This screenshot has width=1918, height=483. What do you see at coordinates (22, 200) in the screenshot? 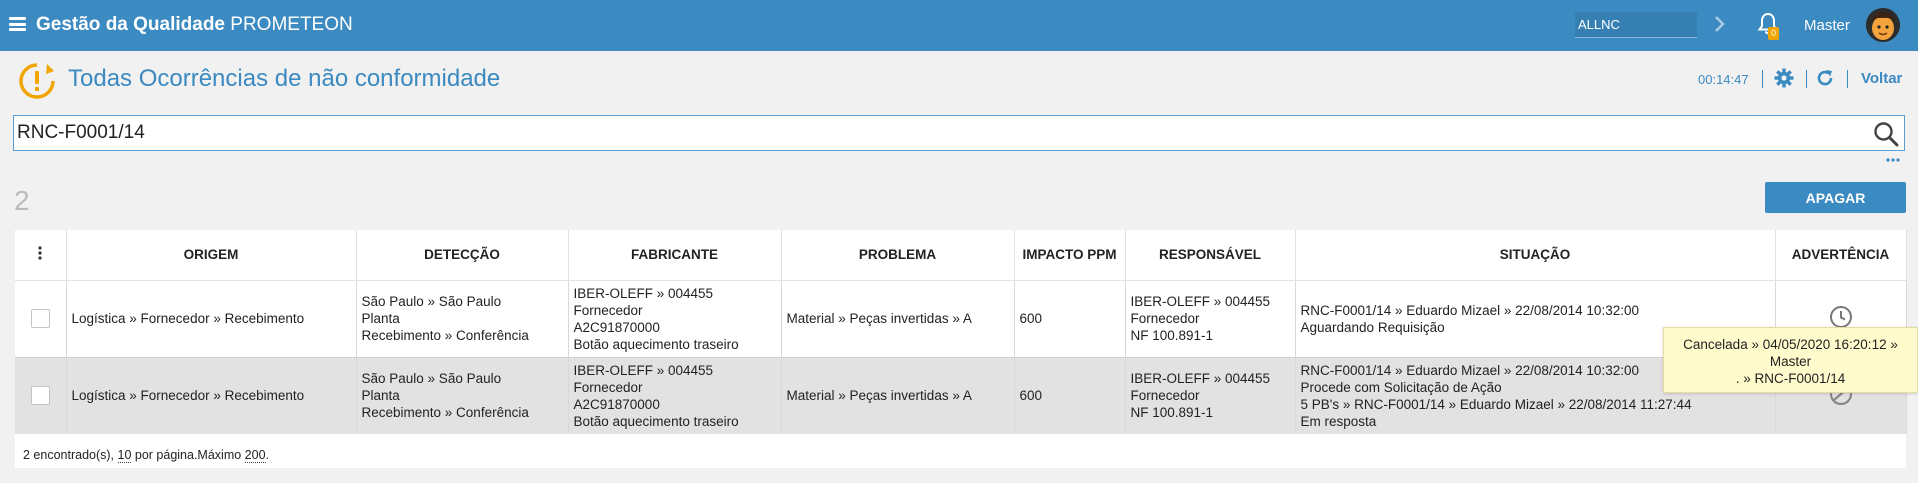
I see `result-count: 2` at bounding box center [22, 200].